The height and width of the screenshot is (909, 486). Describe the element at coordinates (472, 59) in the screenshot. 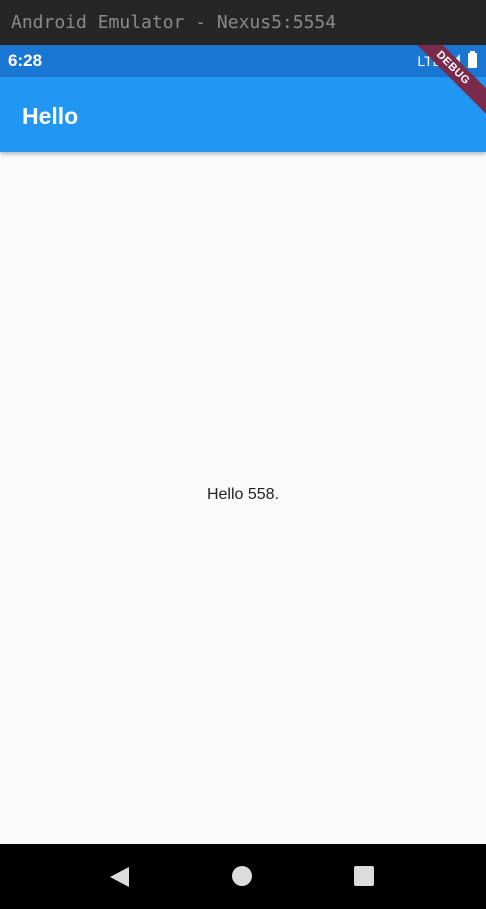

I see `battery-icon` at that location.